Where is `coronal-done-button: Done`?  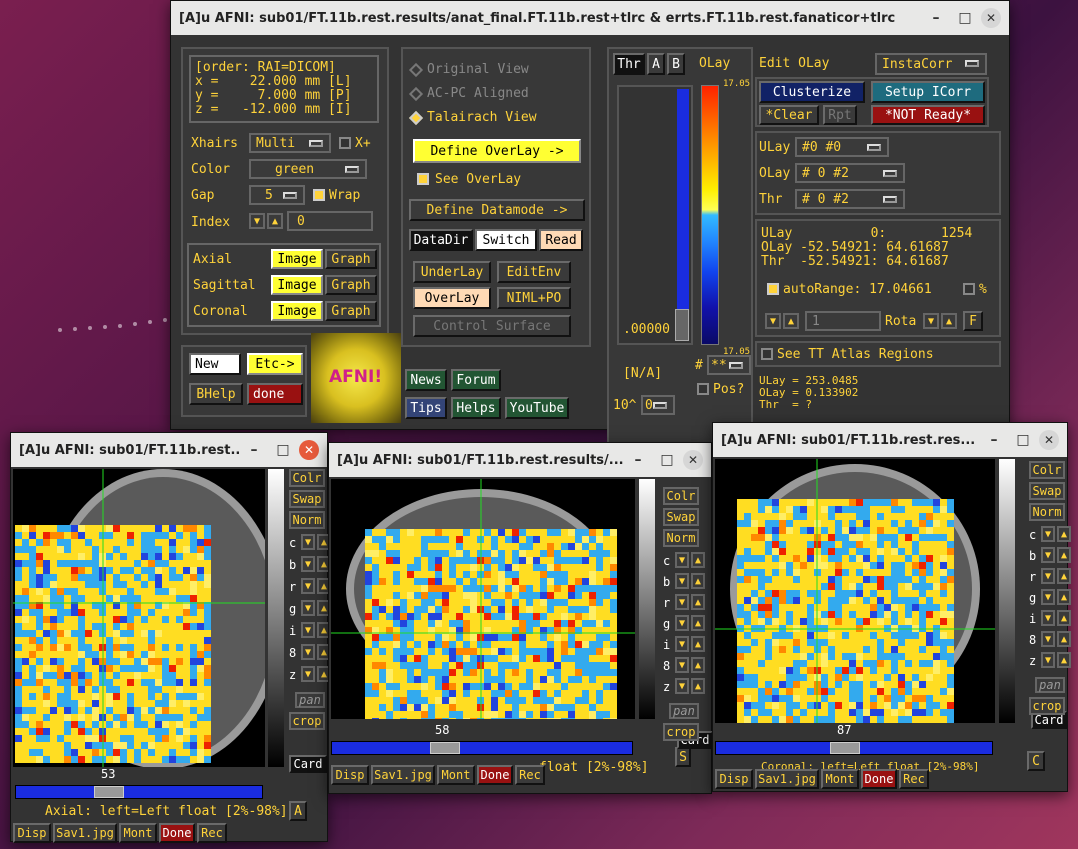 coronal-done-button: Done is located at coordinates (879, 779).